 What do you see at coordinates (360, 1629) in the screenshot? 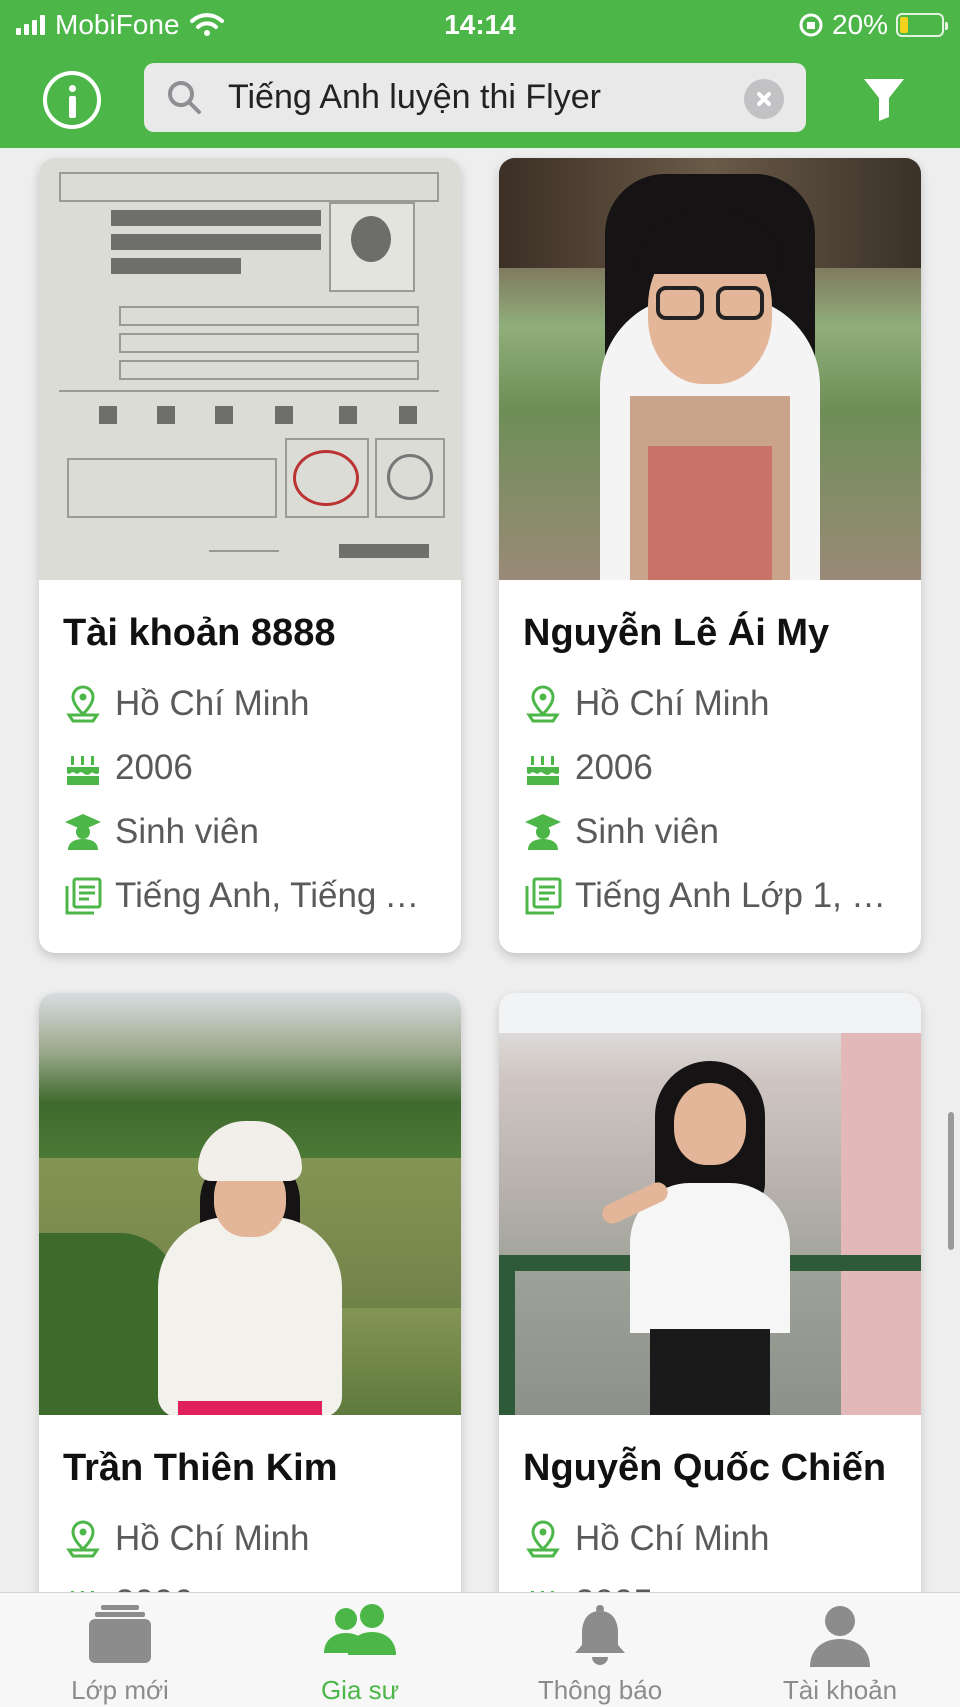
I see `users-icon` at bounding box center [360, 1629].